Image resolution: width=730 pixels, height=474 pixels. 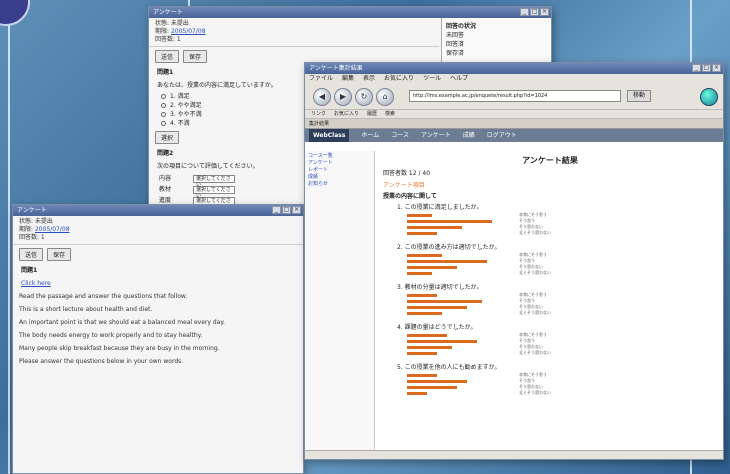 I want to click on audio-link: Click here, so click(x=158, y=283).